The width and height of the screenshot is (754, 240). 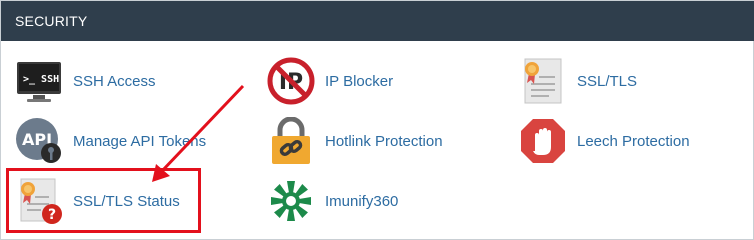 I want to click on highlight-box, so click(x=103, y=200).